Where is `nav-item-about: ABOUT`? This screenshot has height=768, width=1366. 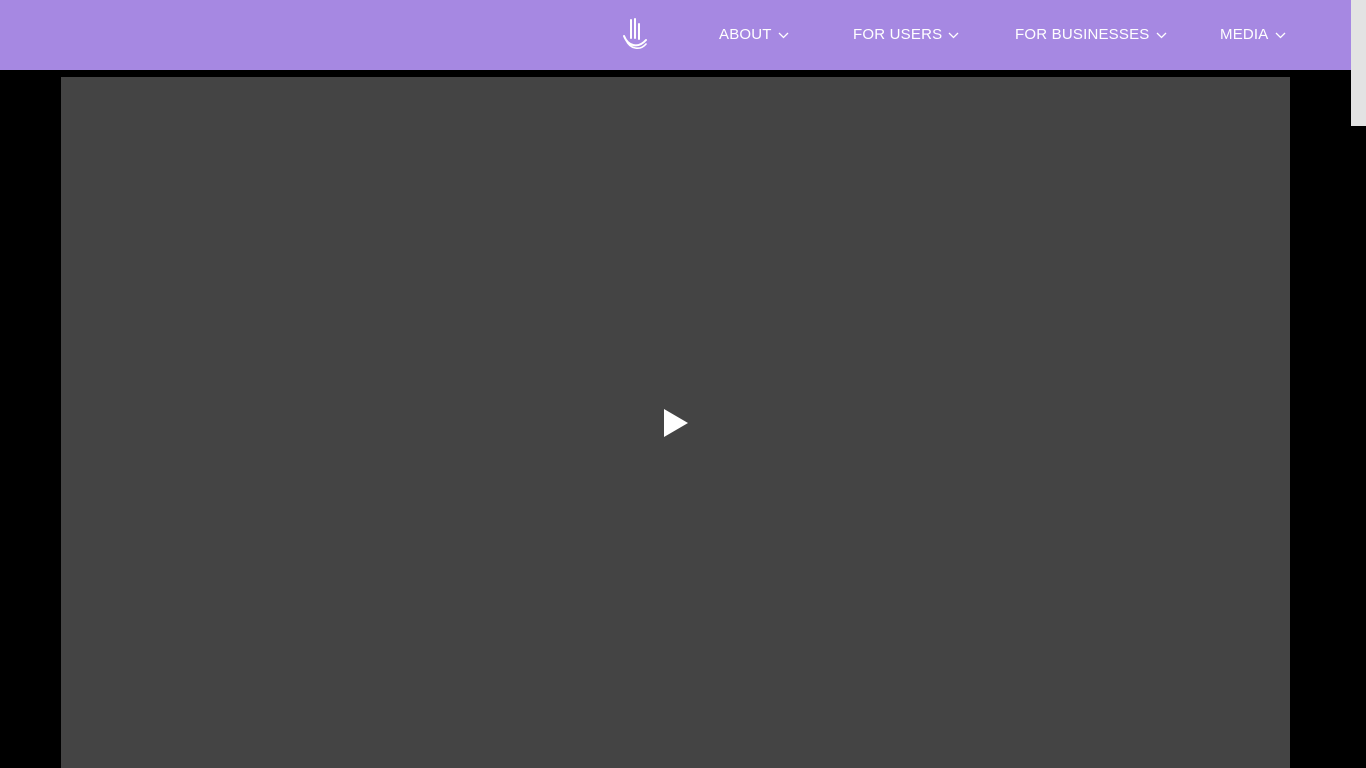 nav-item-about: ABOUT is located at coordinates (754, 35).